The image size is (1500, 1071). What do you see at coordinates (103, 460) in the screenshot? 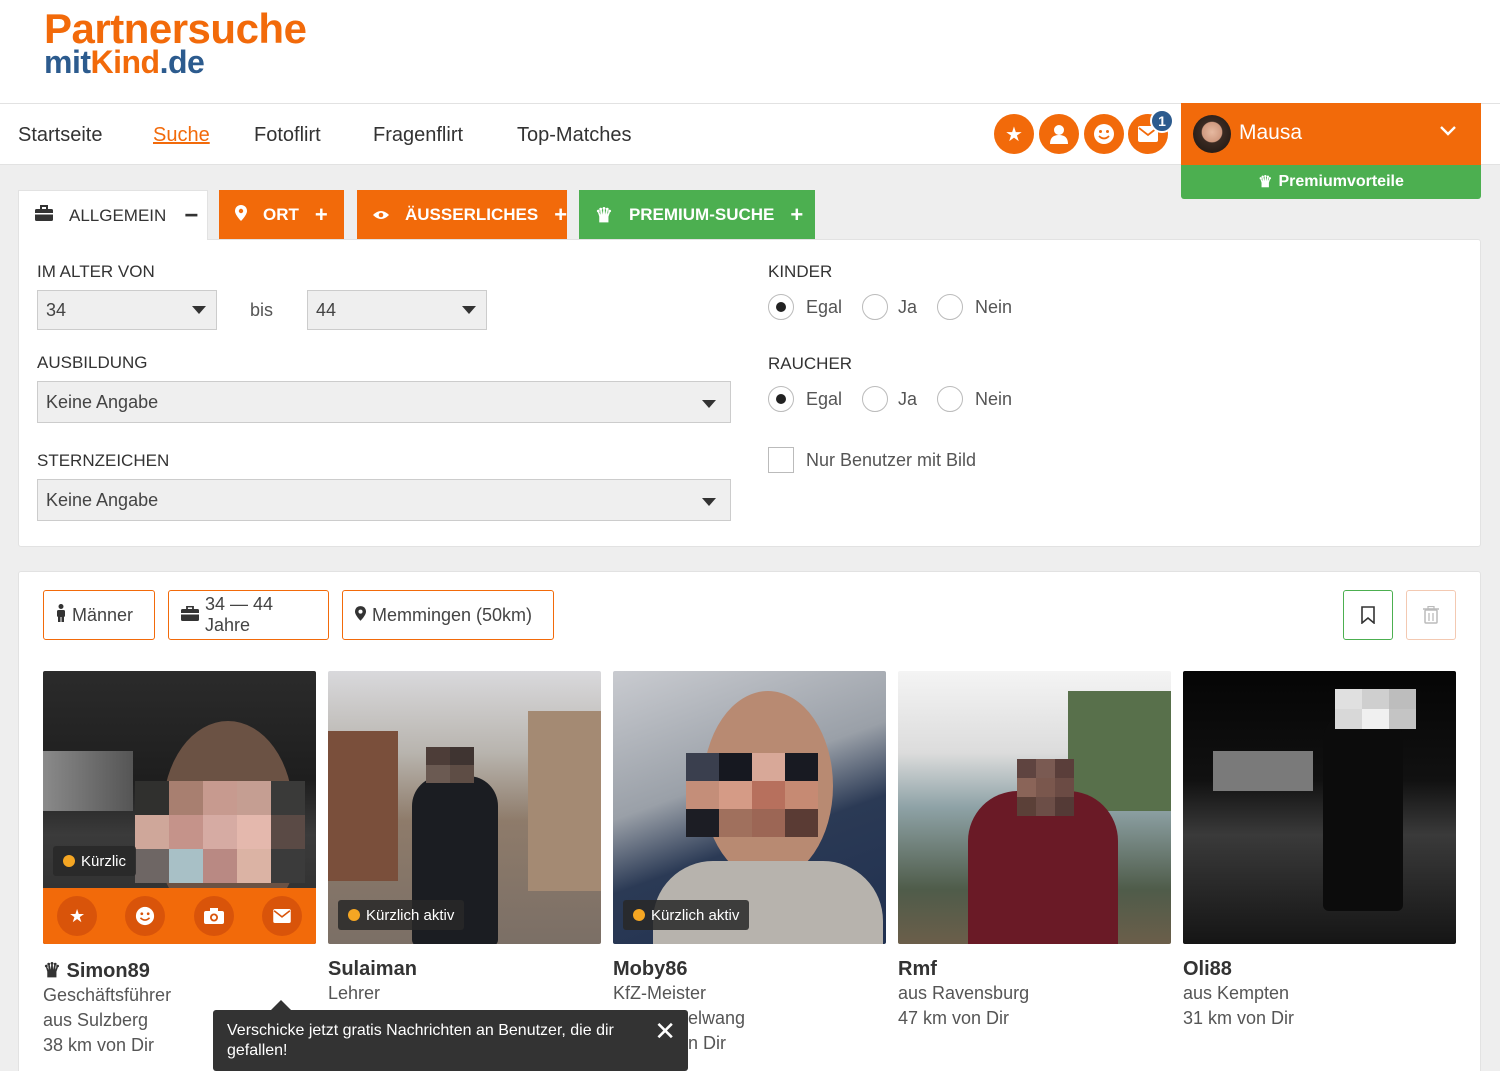
I see `sternzeichen-label: STERNZEICHEN` at bounding box center [103, 460].